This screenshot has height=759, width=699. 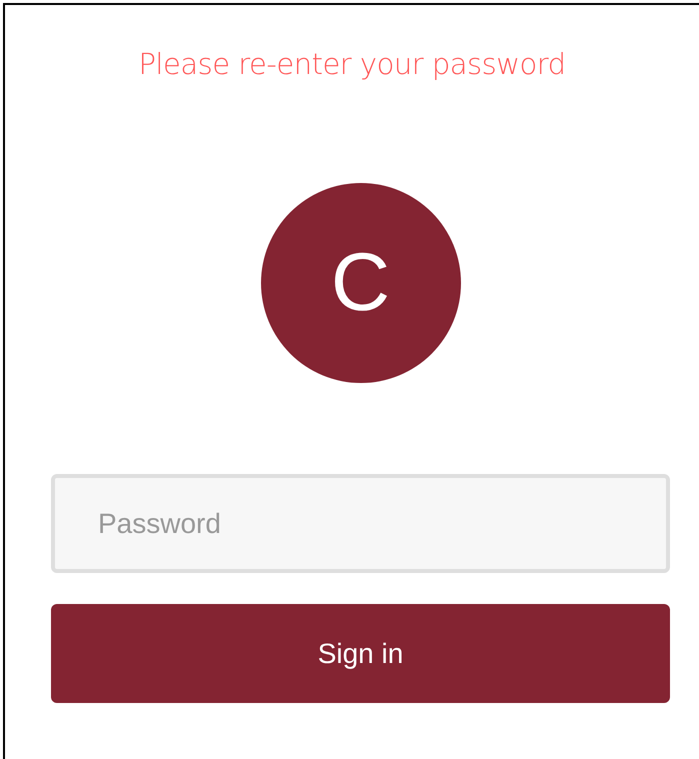 What do you see at coordinates (360, 523) in the screenshot?
I see `password-field: Password` at bounding box center [360, 523].